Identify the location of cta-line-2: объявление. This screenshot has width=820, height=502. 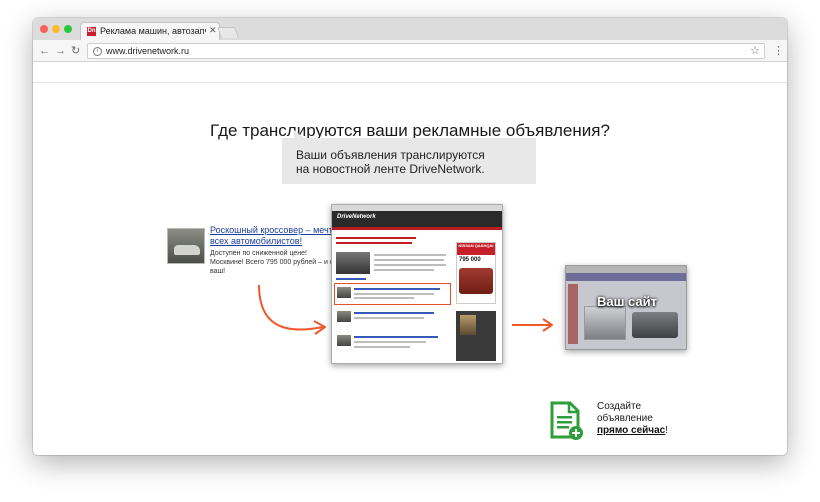
(625, 418).